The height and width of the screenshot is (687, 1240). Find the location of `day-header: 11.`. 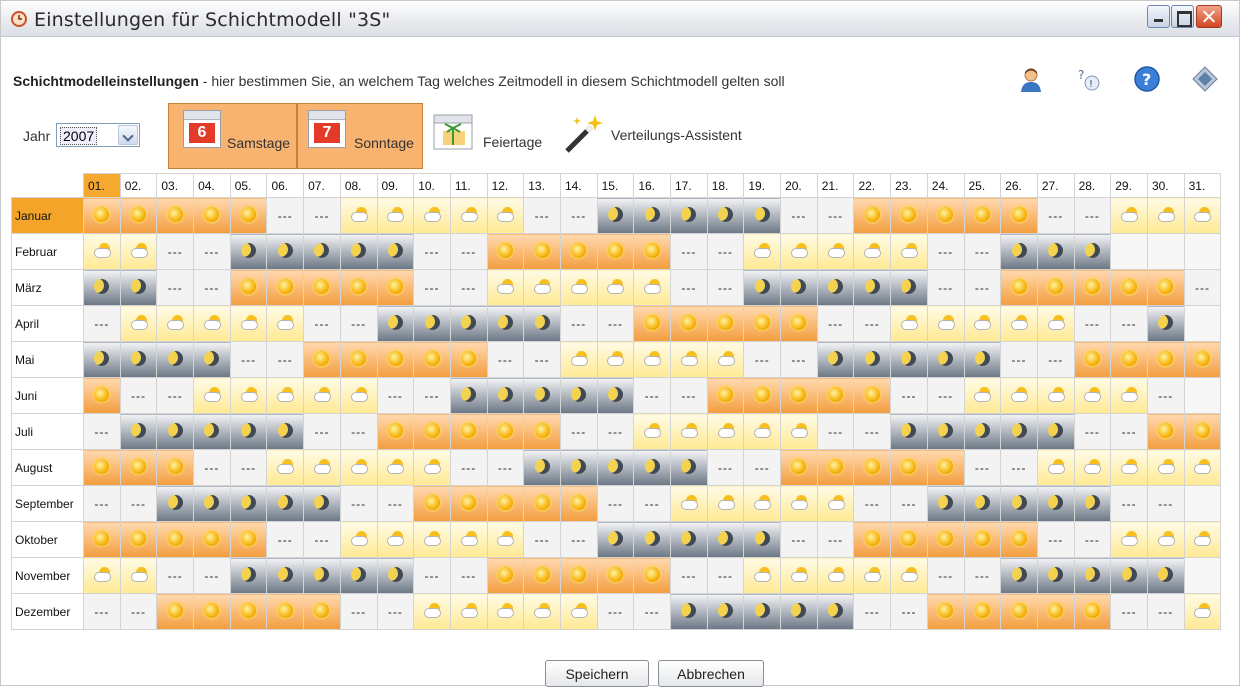

day-header: 11. is located at coordinates (468, 185).